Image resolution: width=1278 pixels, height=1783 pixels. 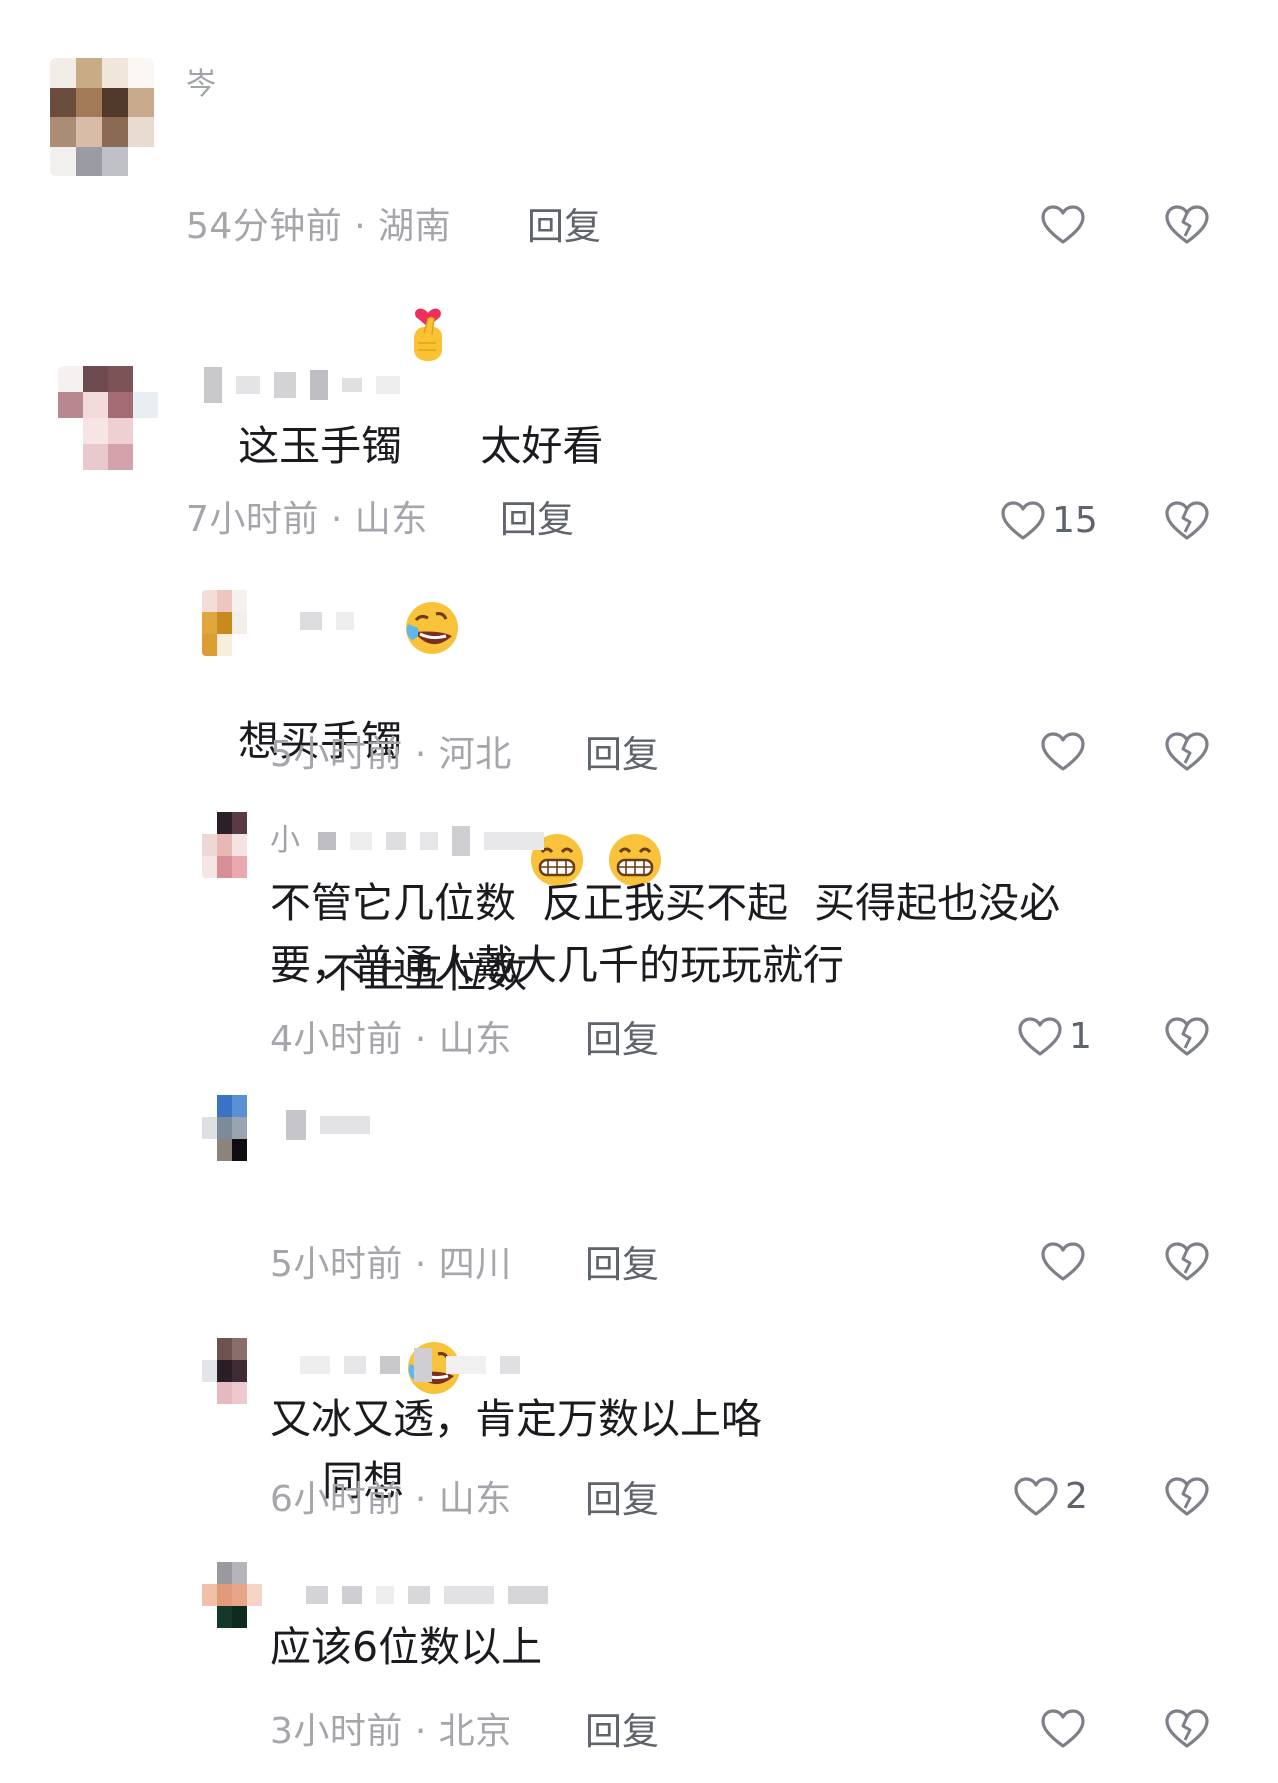 What do you see at coordinates (1049, 521) in the screenshot?
I see `like-button: 15` at bounding box center [1049, 521].